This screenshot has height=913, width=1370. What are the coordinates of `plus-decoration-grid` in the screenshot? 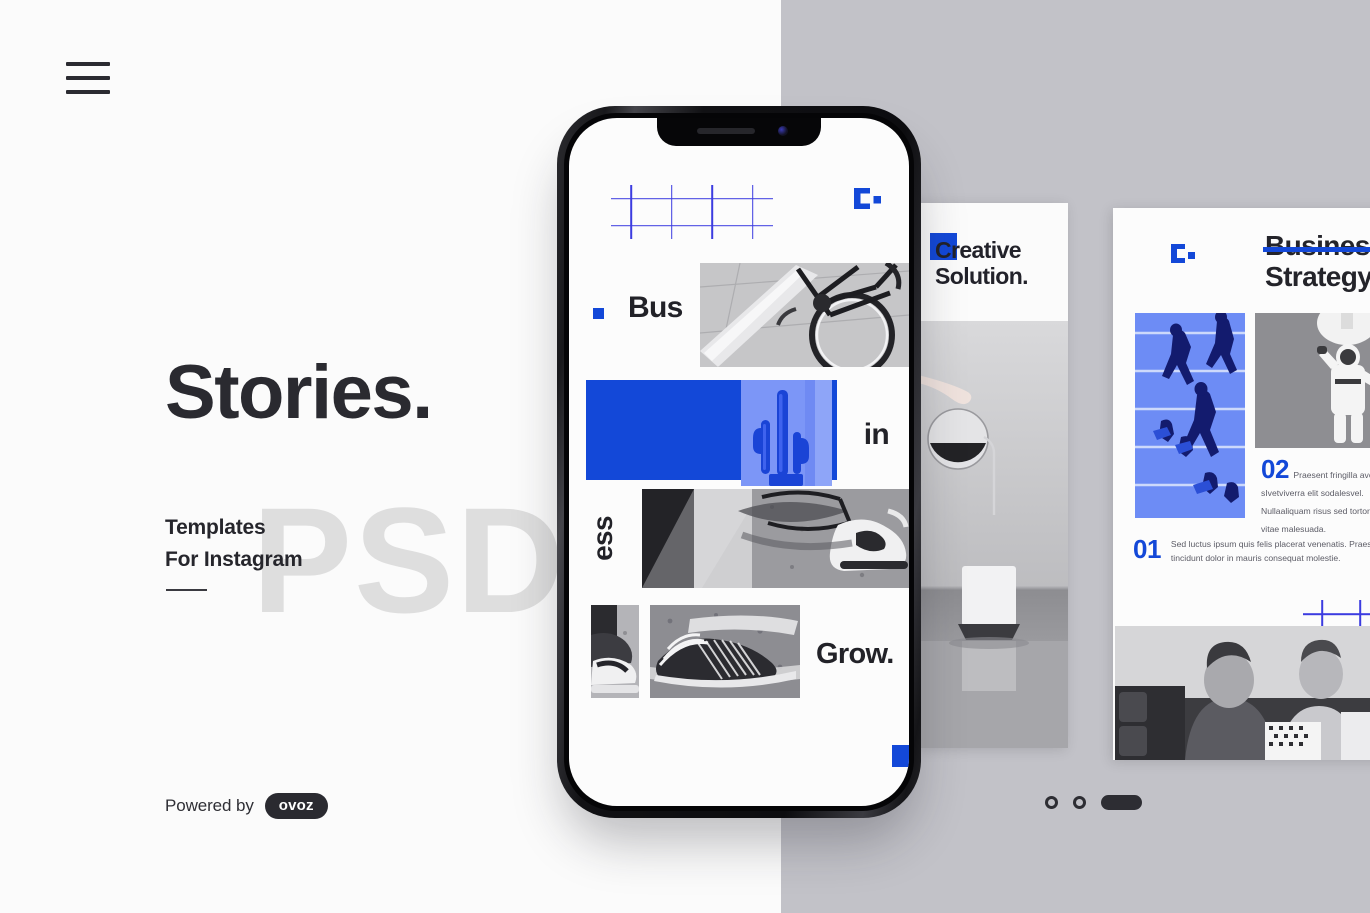 It's located at (692, 212).